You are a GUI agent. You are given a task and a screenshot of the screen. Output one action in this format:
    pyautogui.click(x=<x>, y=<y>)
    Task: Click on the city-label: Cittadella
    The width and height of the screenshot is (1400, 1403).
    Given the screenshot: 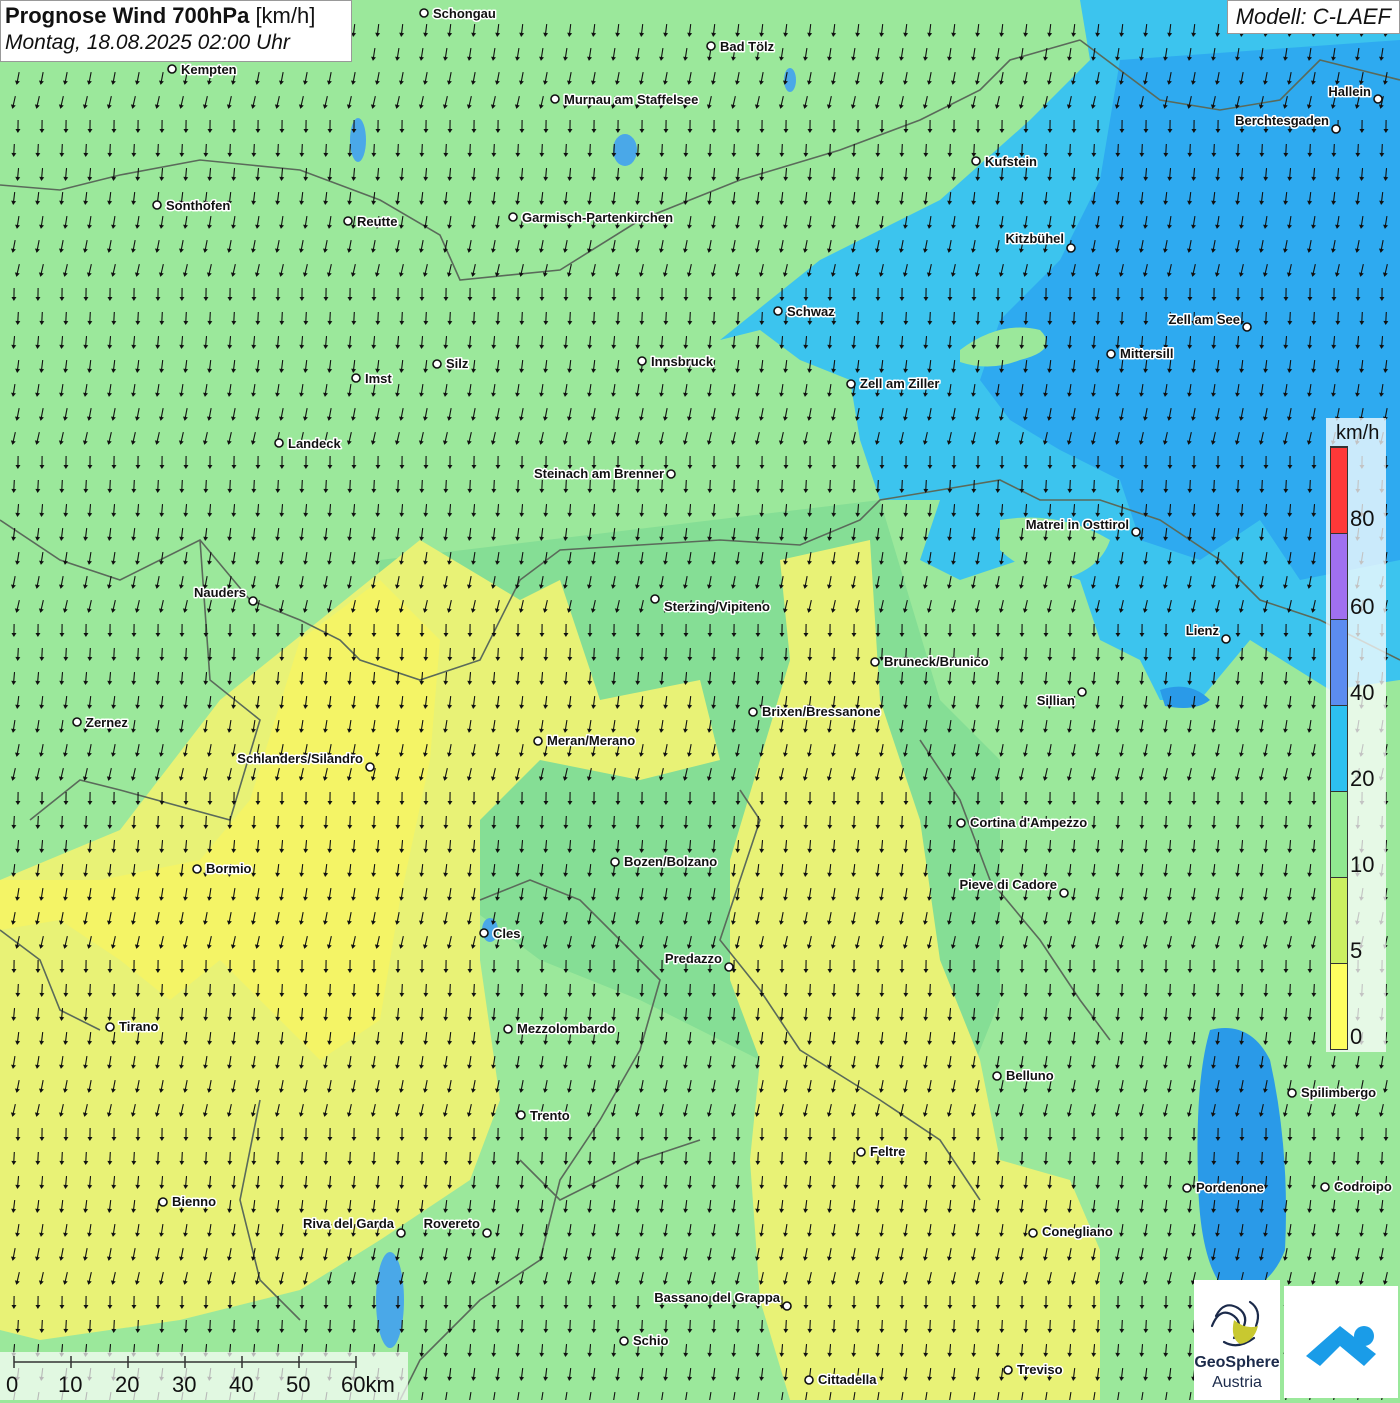 What is the action you would take?
    pyautogui.click(x=847, y=1379)
    